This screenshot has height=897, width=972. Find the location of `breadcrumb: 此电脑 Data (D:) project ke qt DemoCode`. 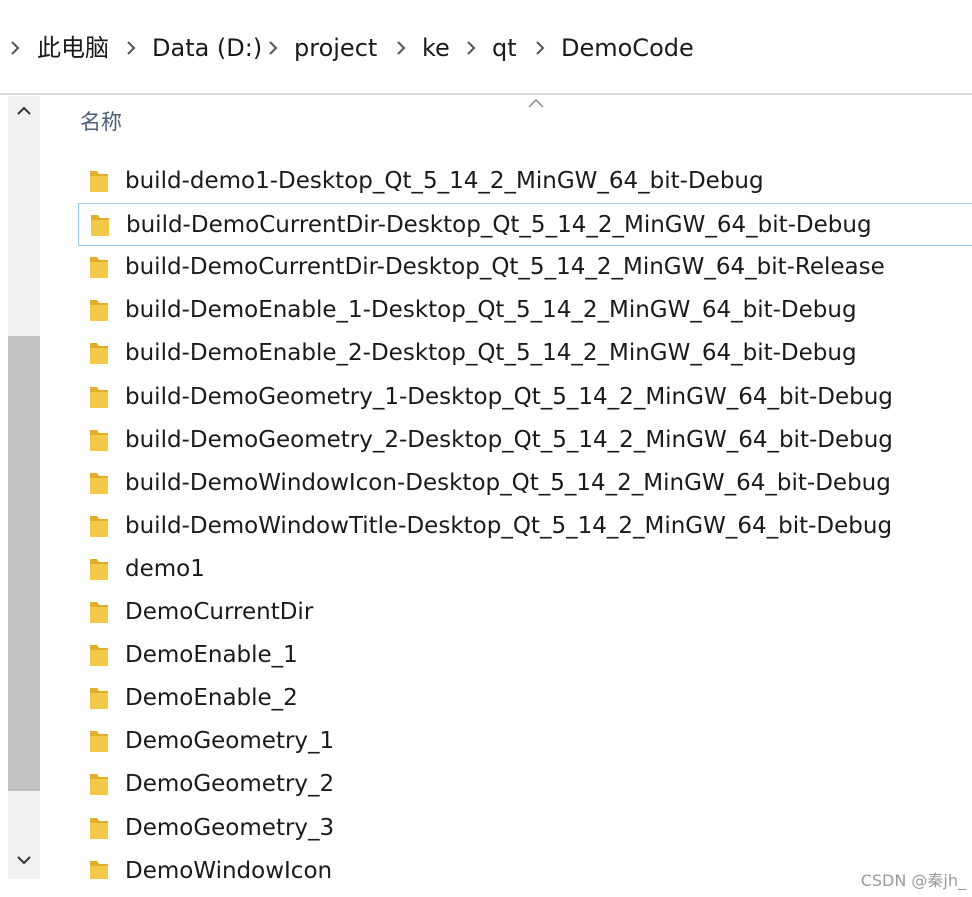

breadcrumb: 此电脑 Data (D:) project ke qt DemoCode is located at coordinates (486, 47).